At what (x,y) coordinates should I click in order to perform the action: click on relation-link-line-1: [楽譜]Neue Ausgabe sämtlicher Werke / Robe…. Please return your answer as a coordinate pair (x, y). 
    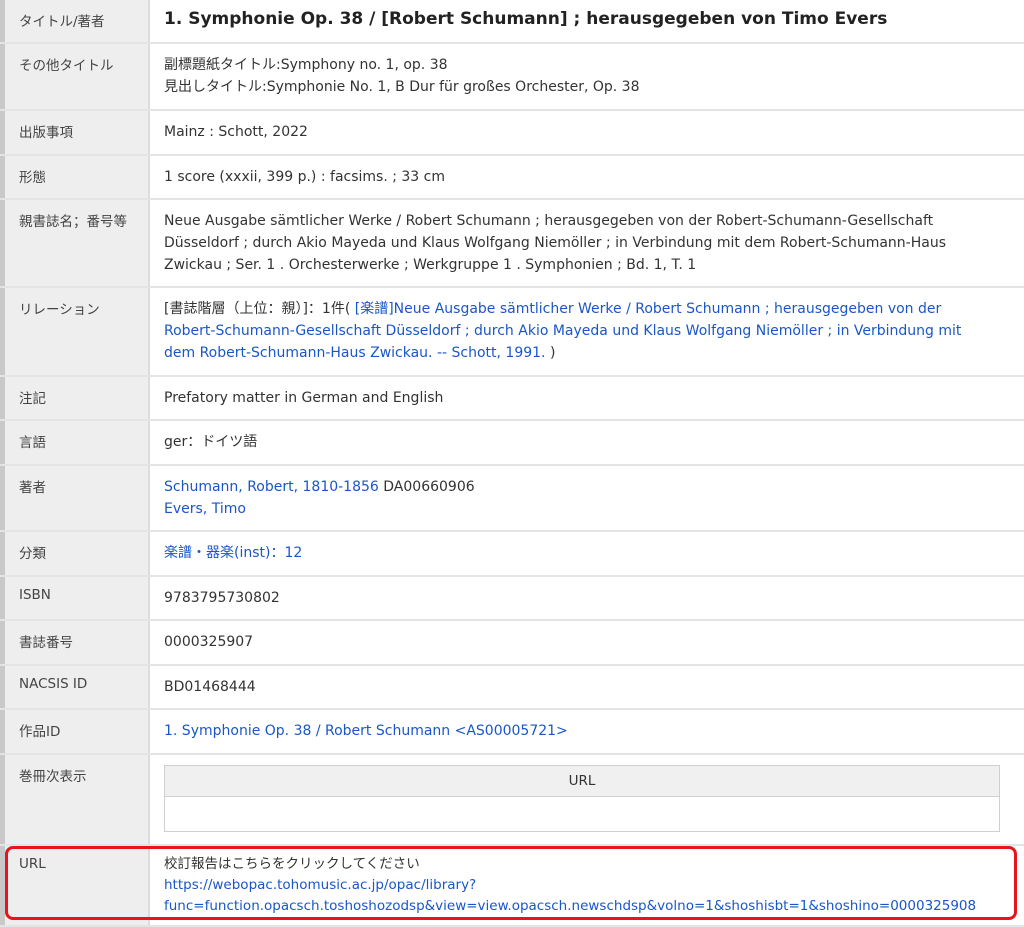
    Looking at the image, I should click on (648, 309).